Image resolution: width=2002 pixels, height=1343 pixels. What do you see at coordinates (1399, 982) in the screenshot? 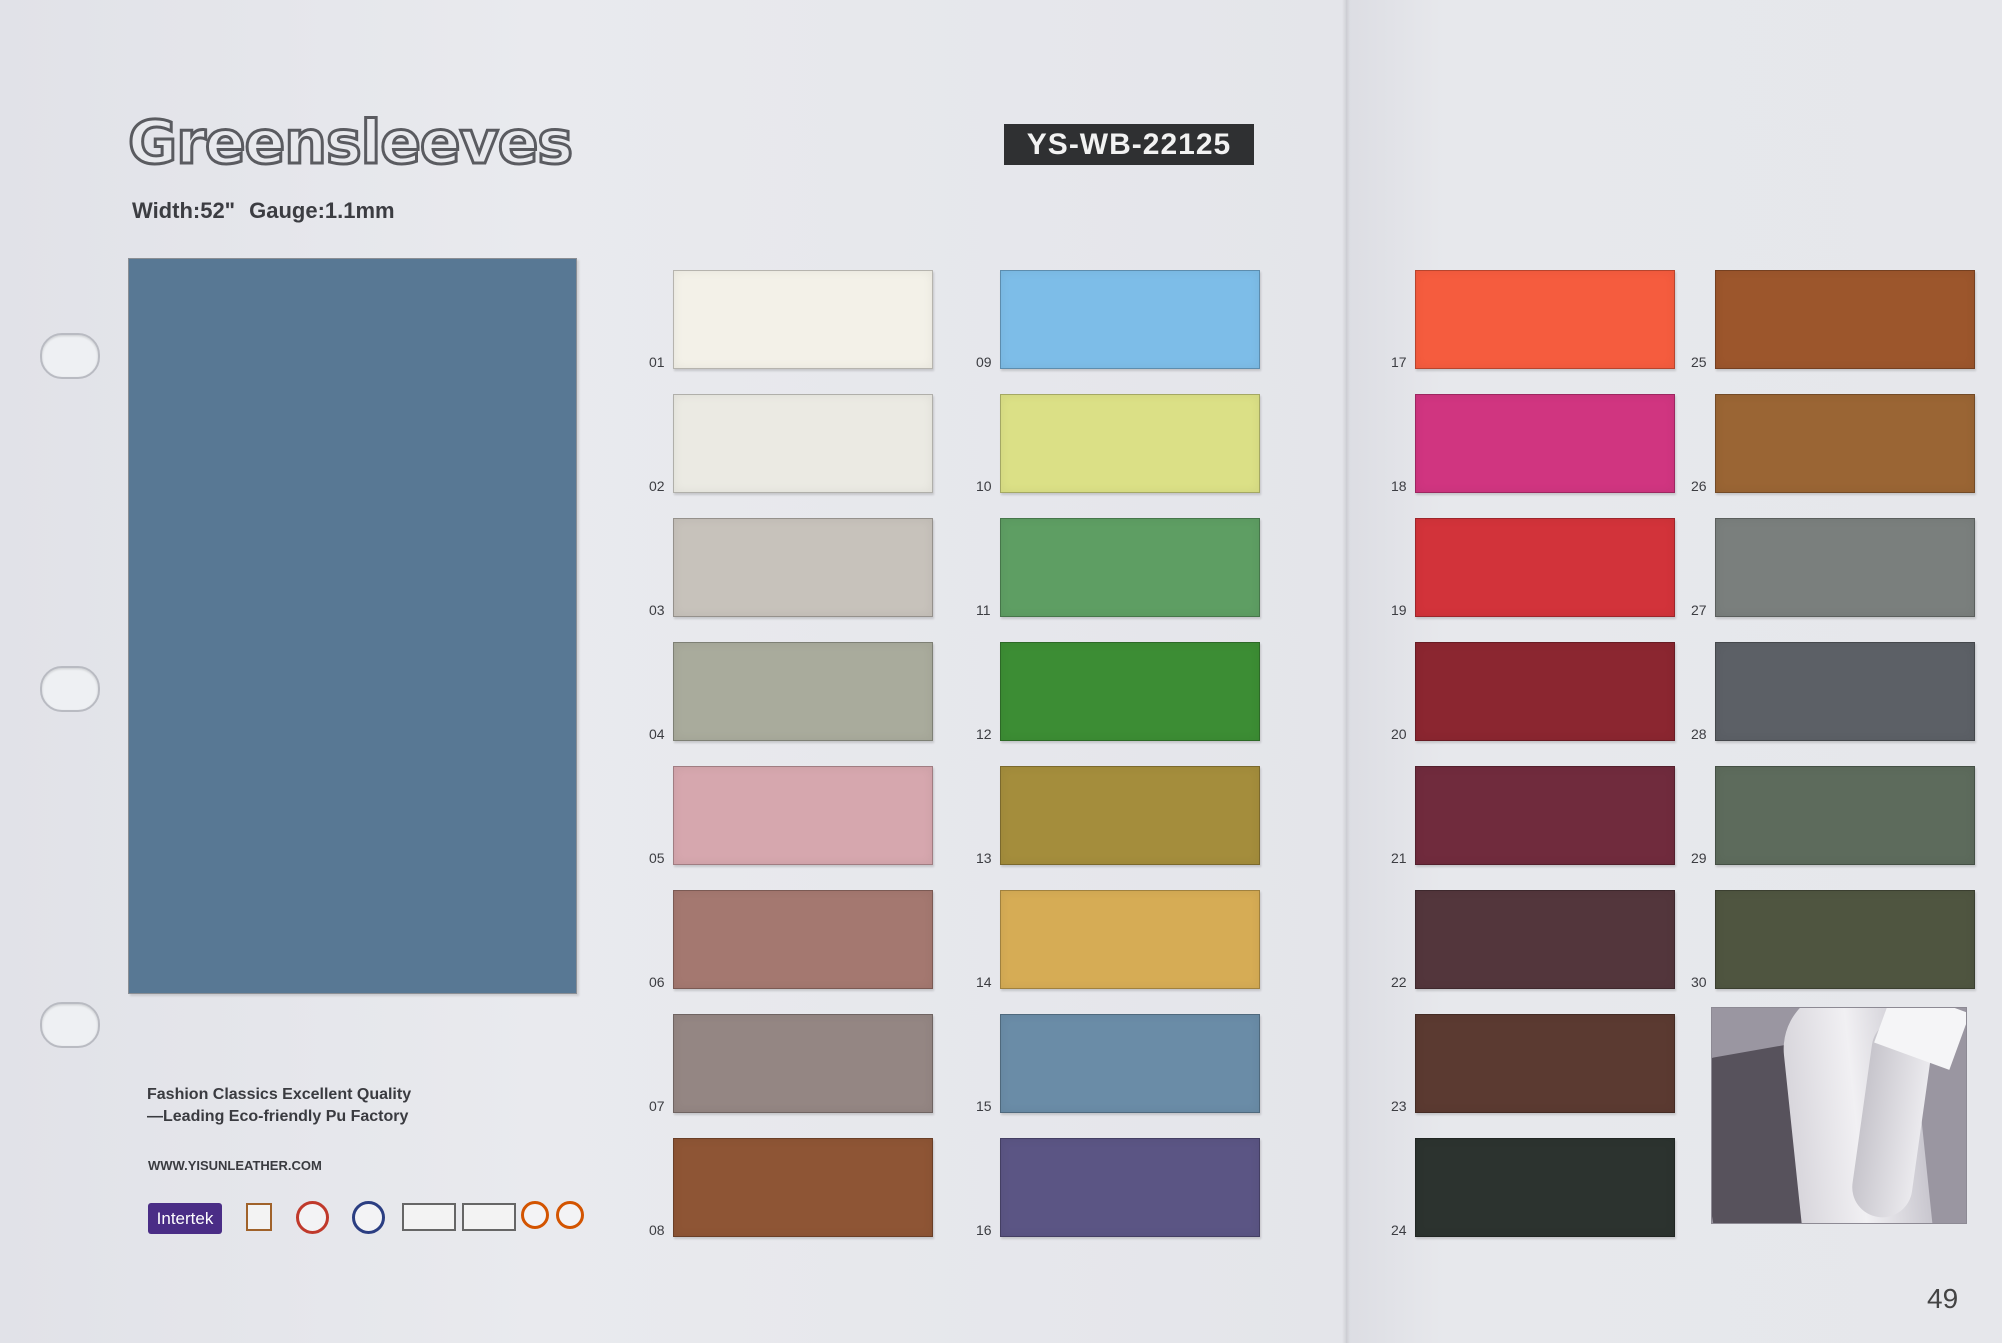
I see `swatch-number: 22` at bounding box center [1399, 982].